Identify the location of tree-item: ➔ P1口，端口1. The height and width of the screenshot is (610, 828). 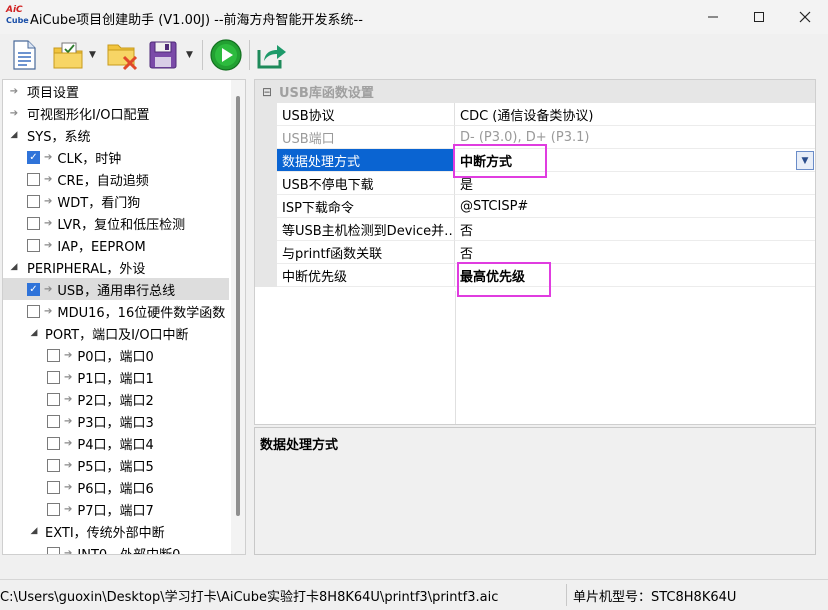
(116, 377).